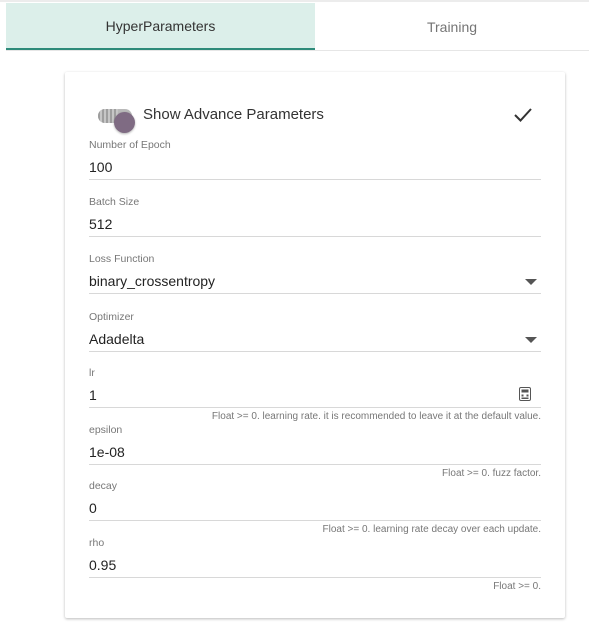 Image resolution: width=589 pixels, height=623 pixels. I want to click on rho-label: rho, so click(97, 543).